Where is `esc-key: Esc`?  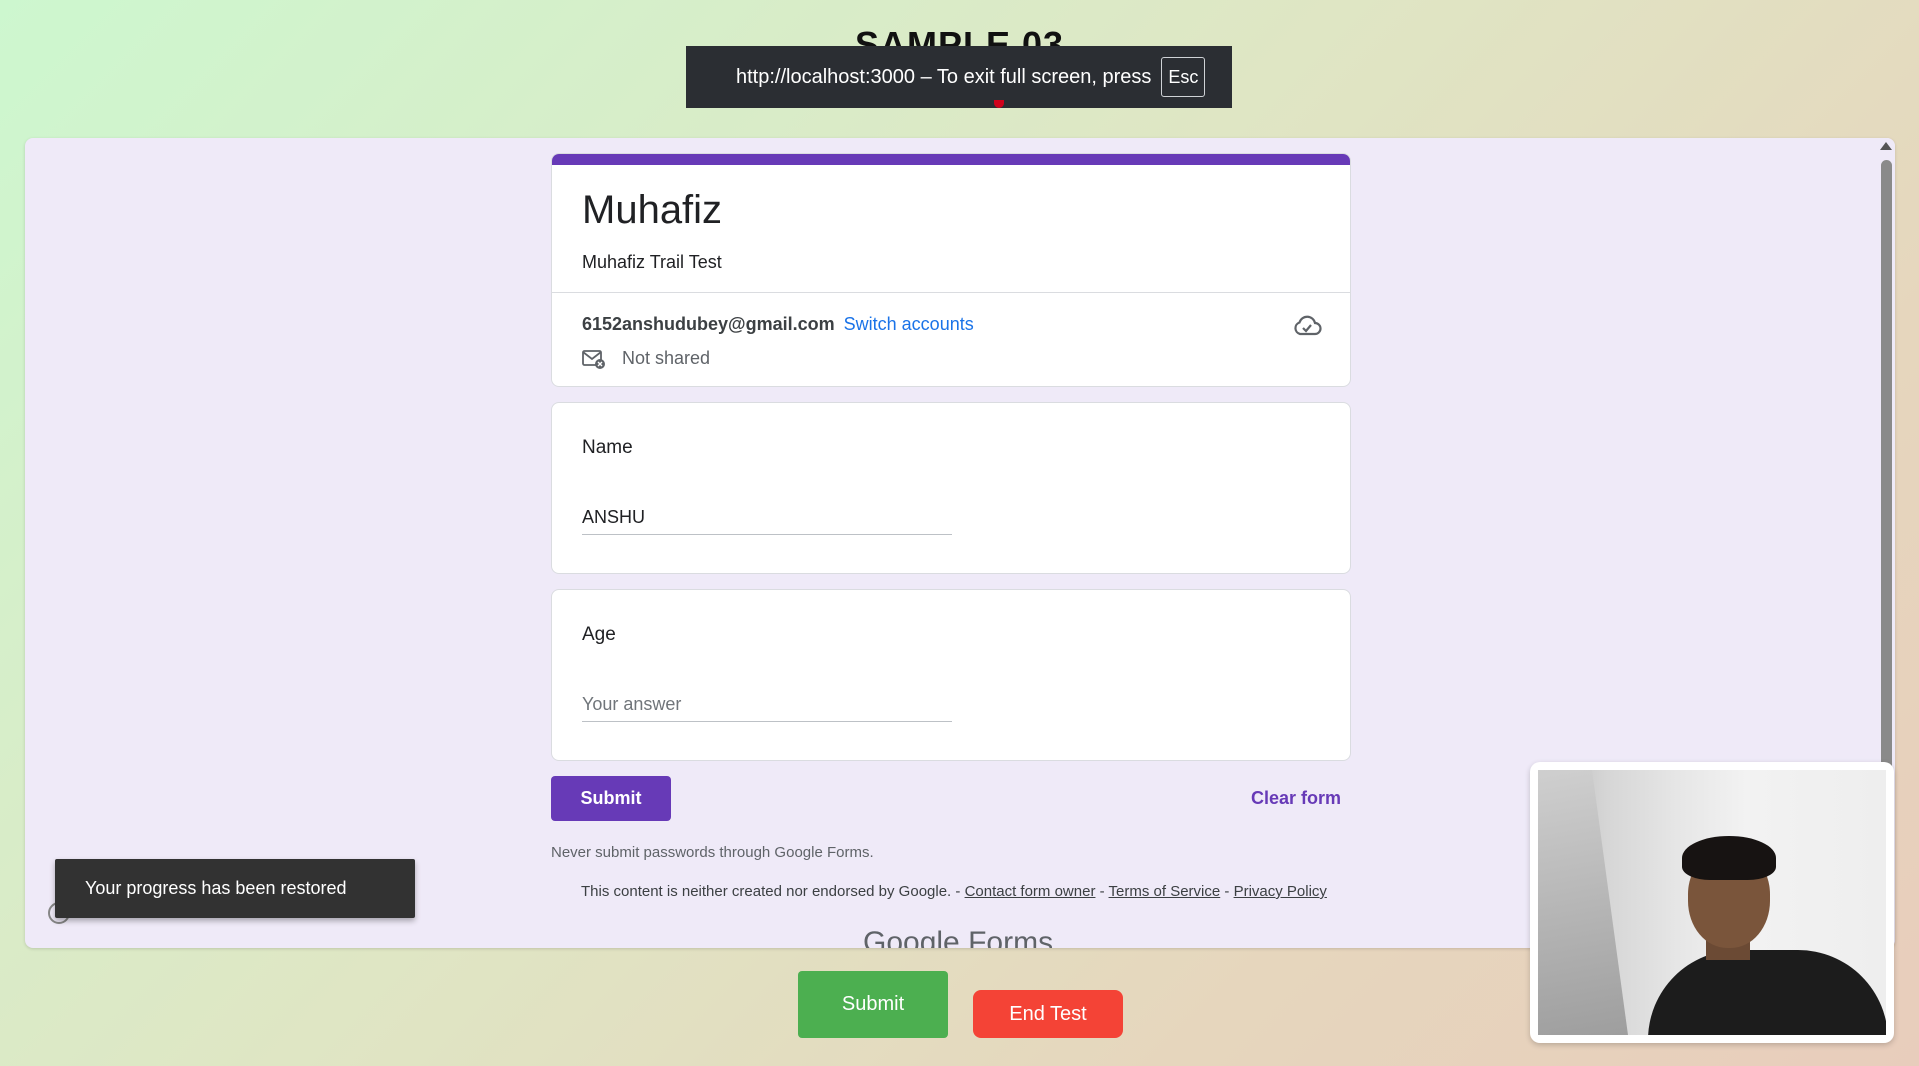
esc-key: Esc is located at coordinates (1183, 77).